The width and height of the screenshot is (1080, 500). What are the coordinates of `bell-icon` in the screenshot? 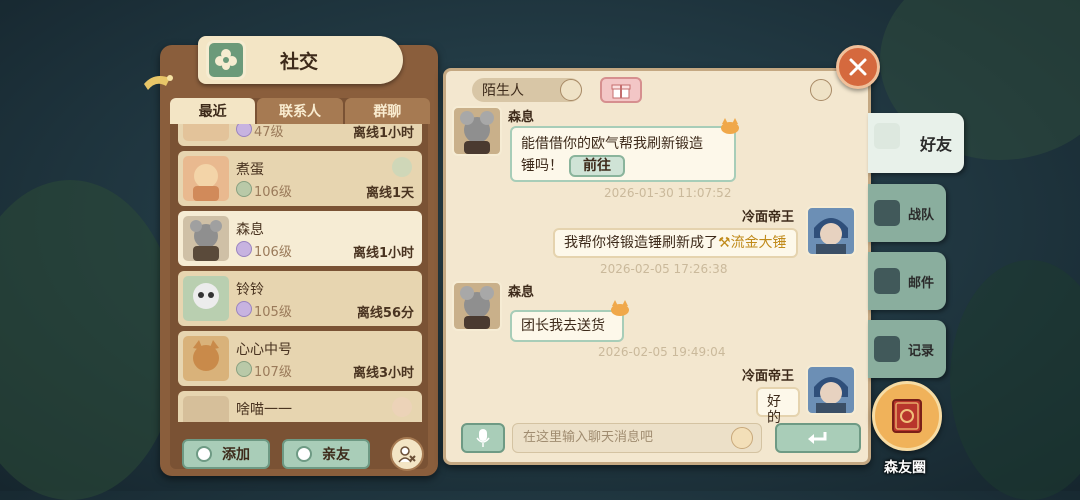 It's located at (821, 90).